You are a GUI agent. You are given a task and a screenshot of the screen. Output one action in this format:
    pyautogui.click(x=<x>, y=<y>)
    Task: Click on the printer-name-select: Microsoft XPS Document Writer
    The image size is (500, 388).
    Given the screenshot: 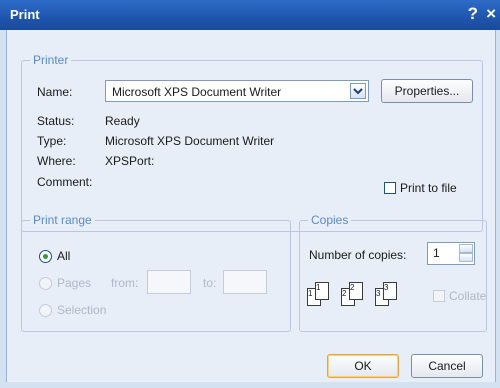 What is the action you would take?
    pyautogui.click(x=237, y=91)
    